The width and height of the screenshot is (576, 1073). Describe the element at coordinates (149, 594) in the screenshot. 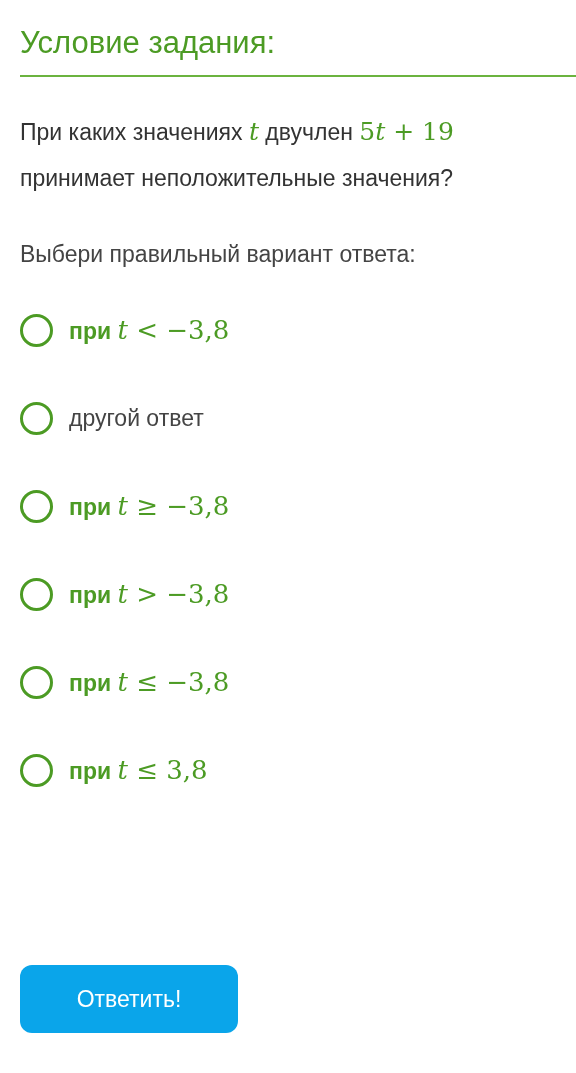

I see `option-label: при t > −3,8` at that location.